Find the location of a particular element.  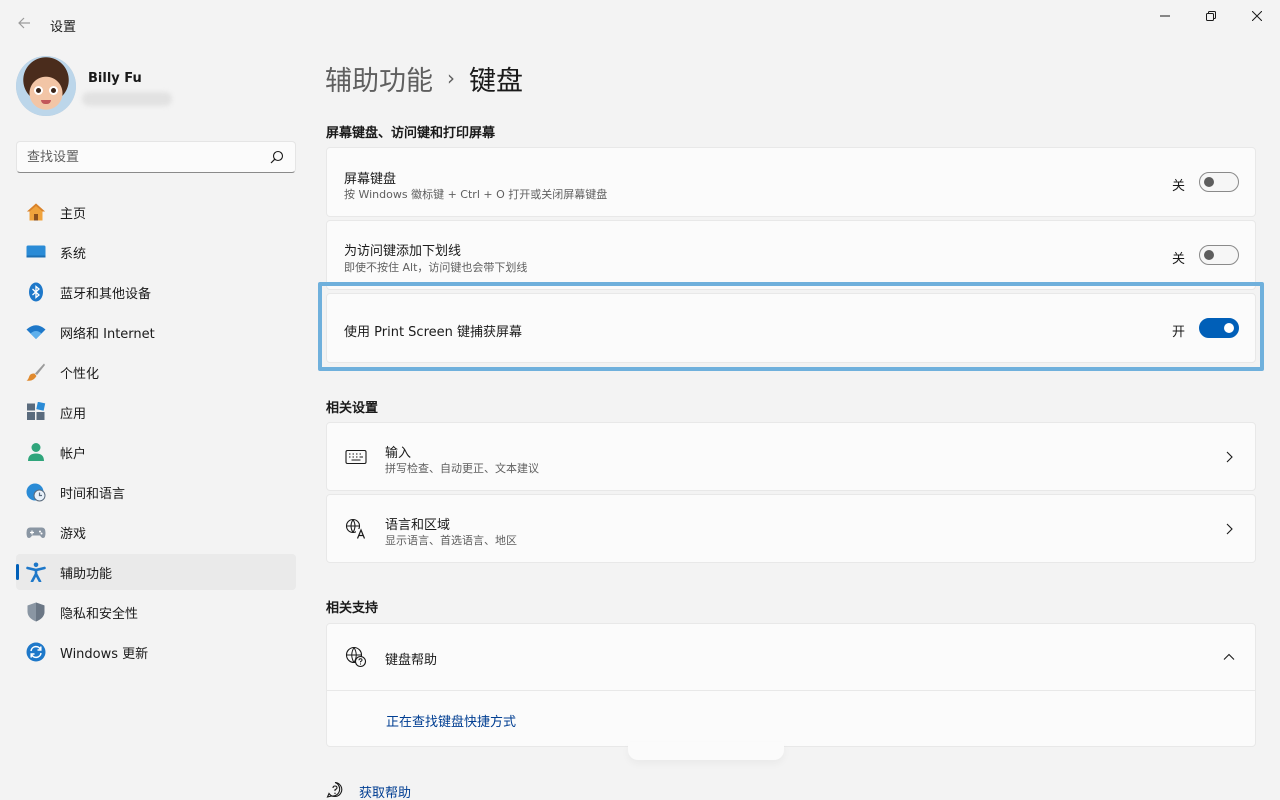

person-icon is located at coordinates (36, 452).